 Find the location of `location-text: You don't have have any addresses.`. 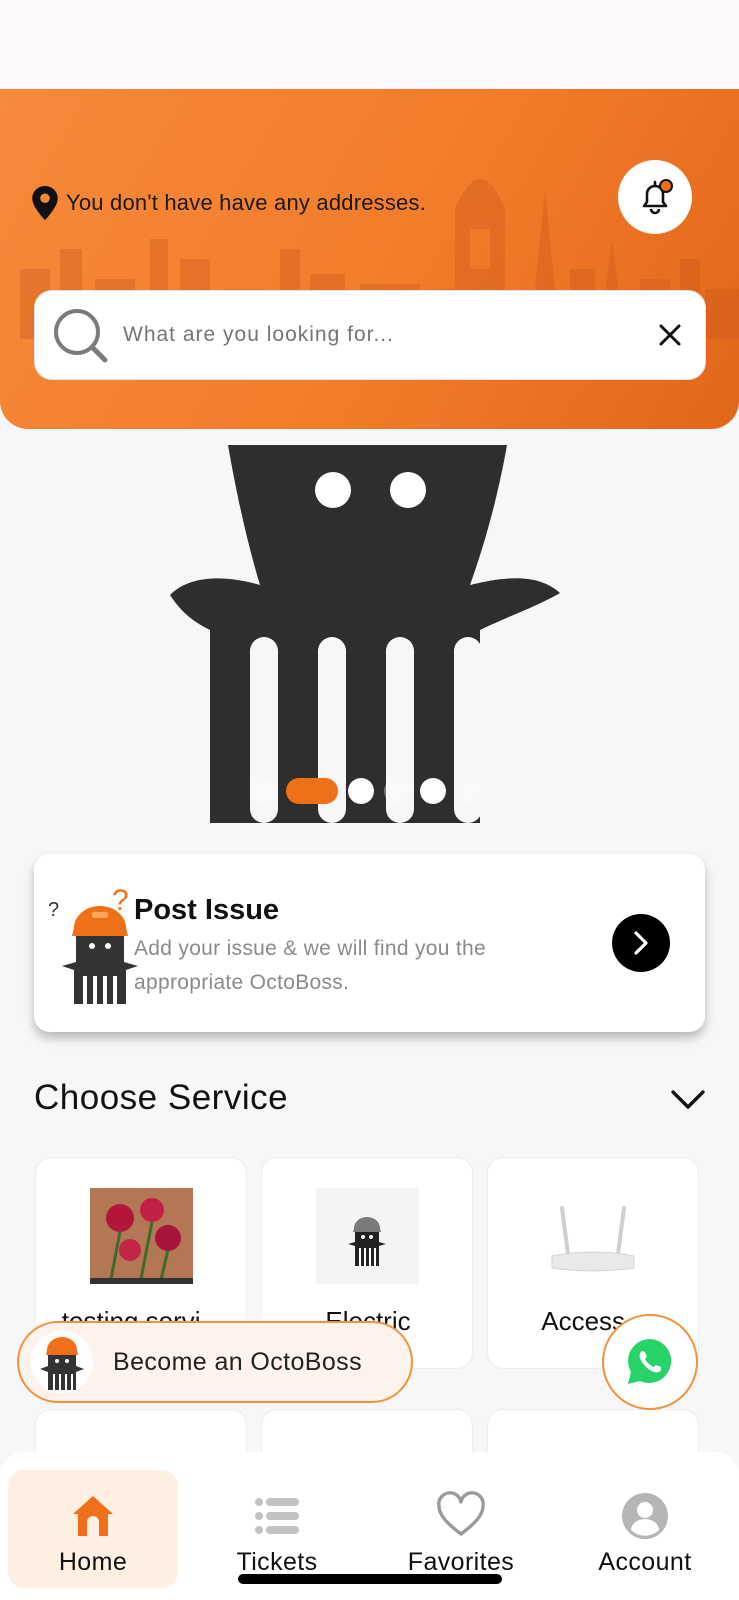

location-text: You don't have have any addresses. is located at coordinates (246, 202).